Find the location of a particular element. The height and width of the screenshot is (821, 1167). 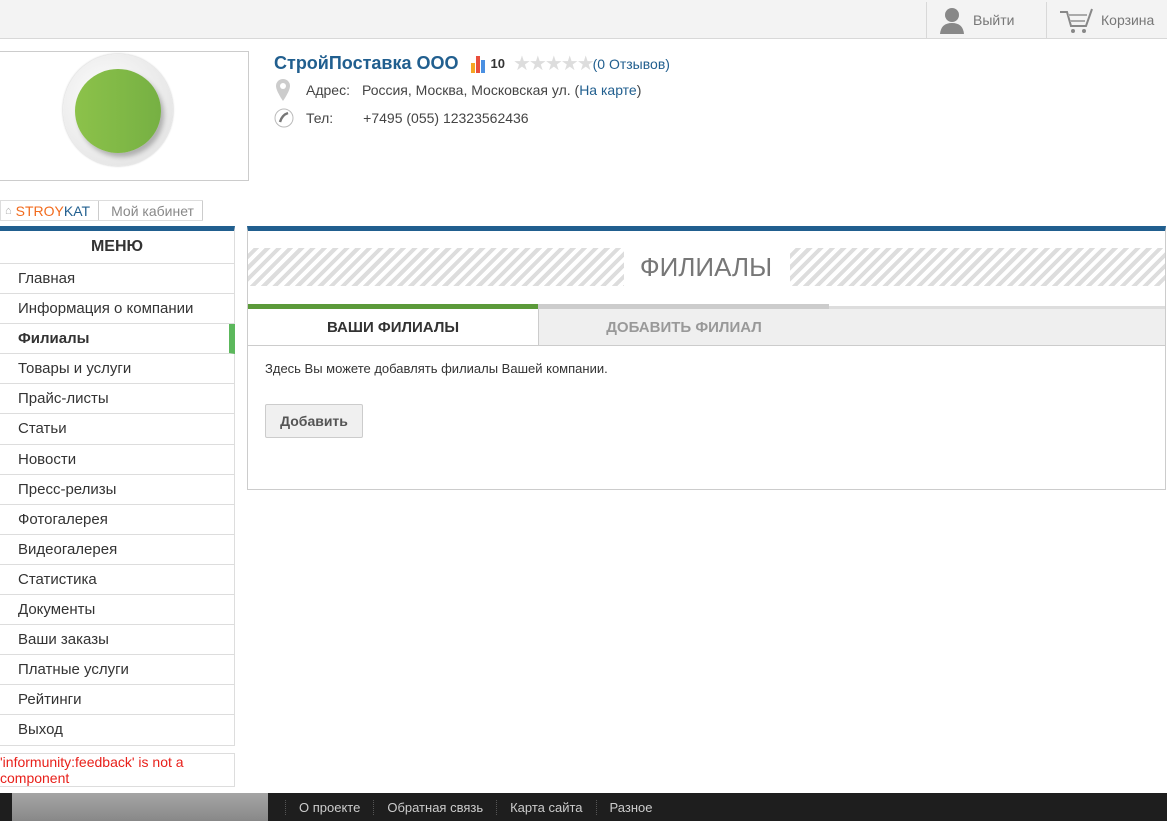

tab-your-branches: ВАШИ ФИЛИАЛЫ is located at coordinates (393, 324).